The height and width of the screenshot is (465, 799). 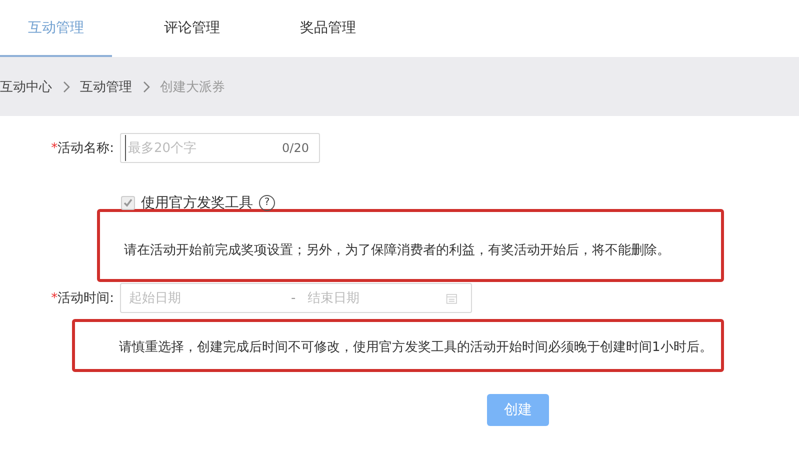 What do you see at coordinates (82, 298) in the screenshot?
I see `field-label: *活动时间:` at bounding box center [82, 298].